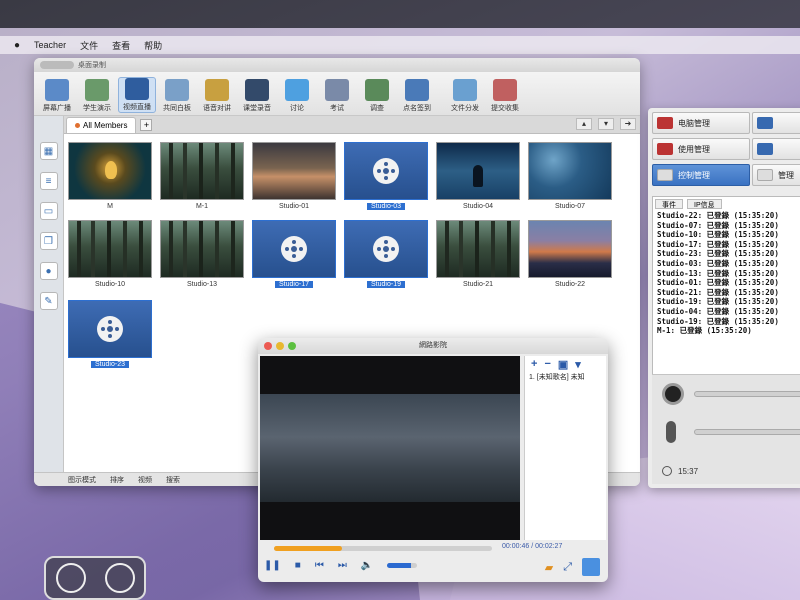  Describe the element at coordinates (280, 346) in the screenshot. I see `minimize-button` at that location.